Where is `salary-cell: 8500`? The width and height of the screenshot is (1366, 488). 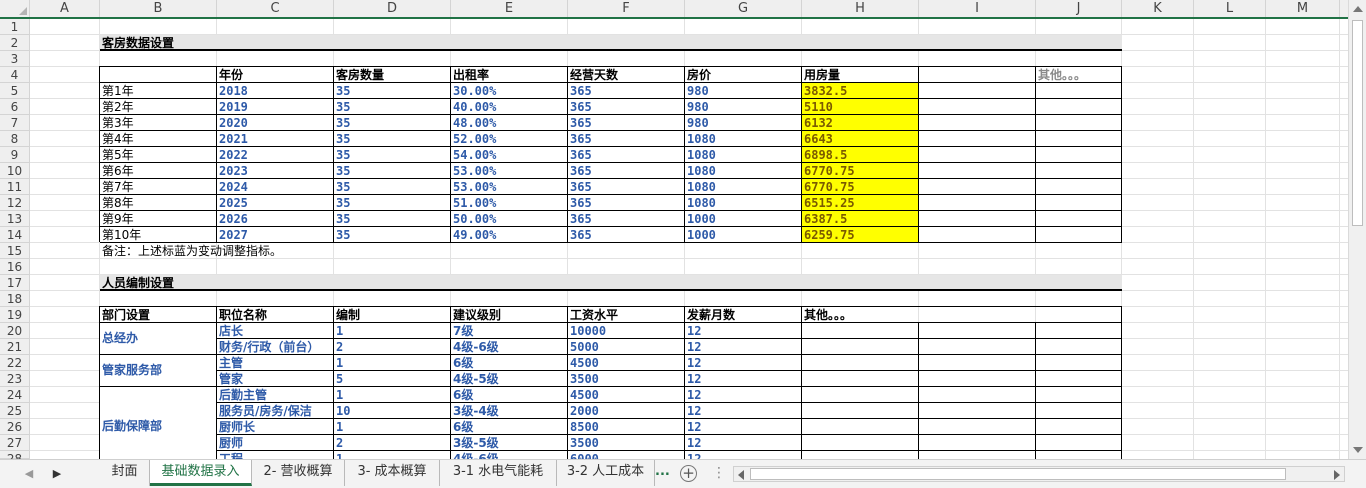
salary-cell: 8500 is located at coordinates (626, 427).